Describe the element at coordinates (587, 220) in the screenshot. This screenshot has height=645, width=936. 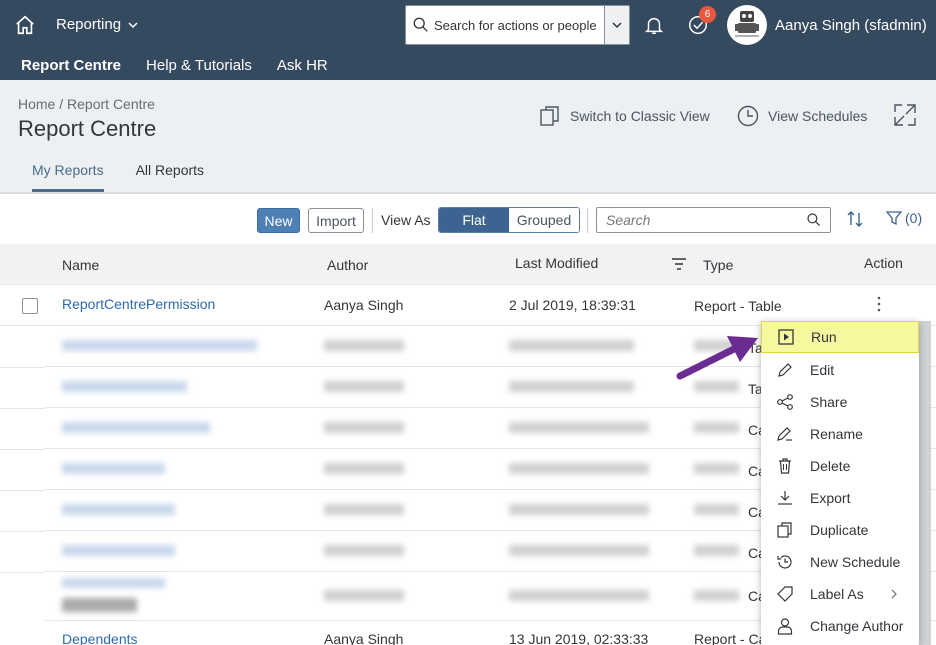
I see `toolbar-divider` at that location.